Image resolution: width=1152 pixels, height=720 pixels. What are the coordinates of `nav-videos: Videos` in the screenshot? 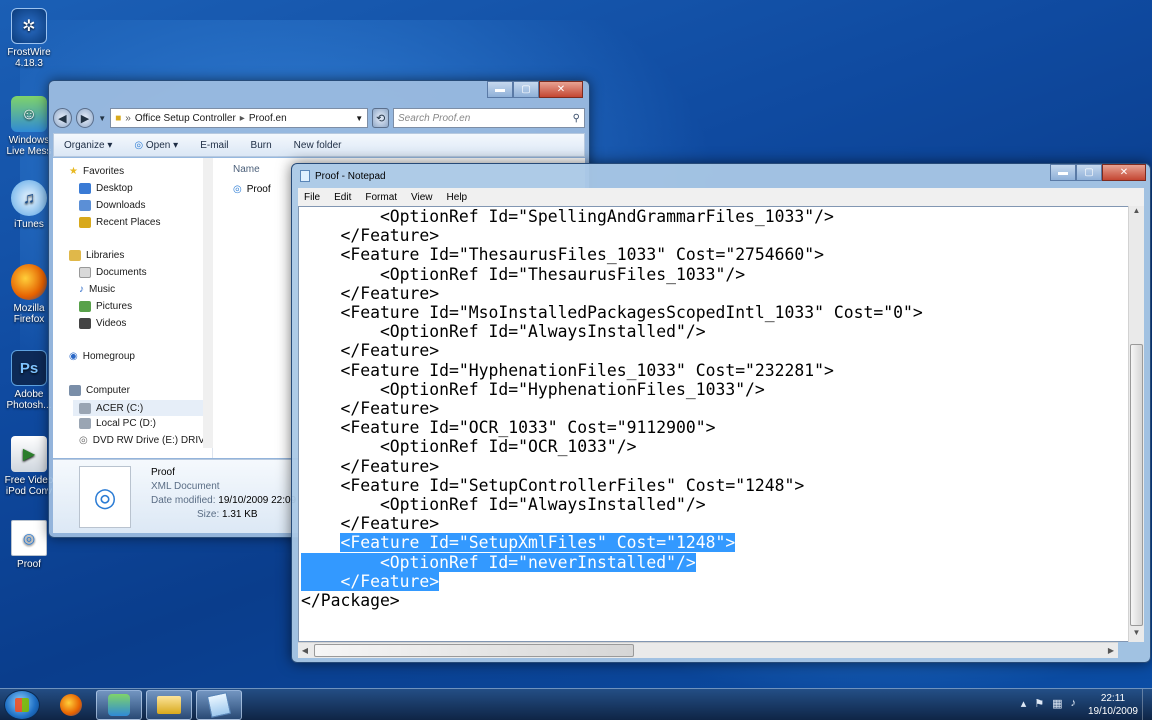 It's located at (102, 323).